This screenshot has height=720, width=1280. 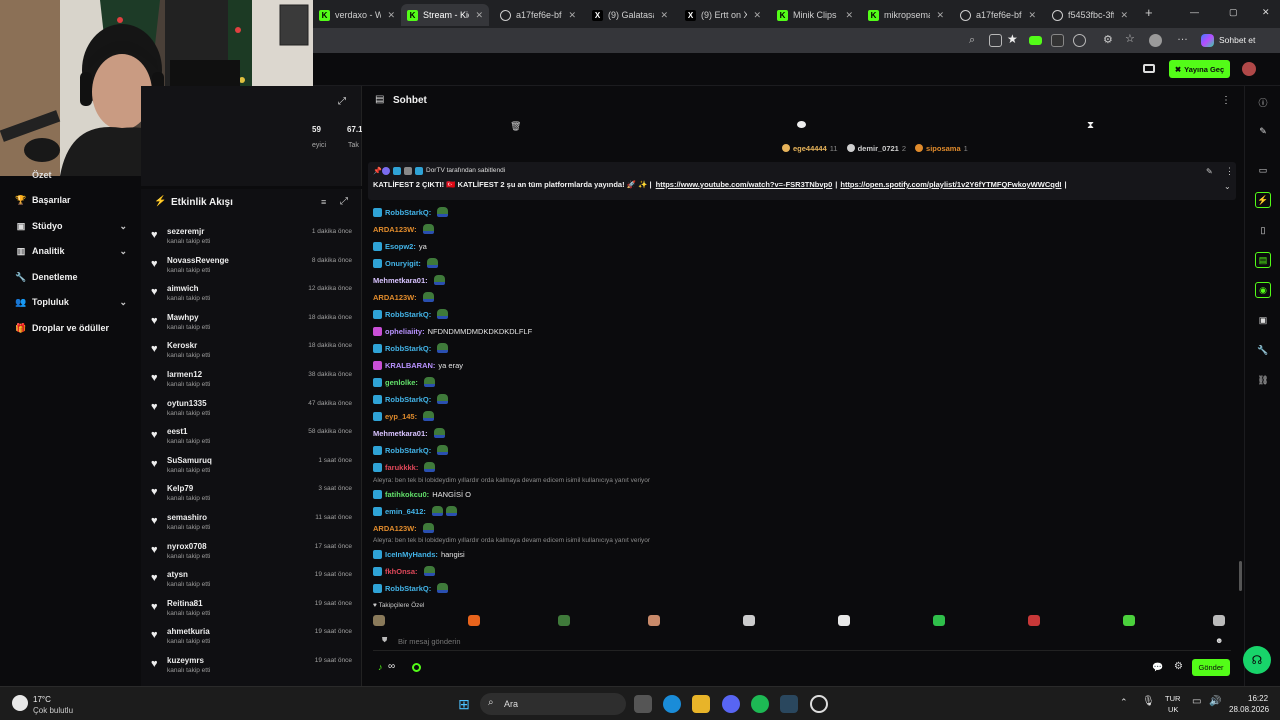 What do you see at coordinates (1263, 290) in the screenshot?
I see `circle-icon: ◉` at bounding box center [1263, 290].